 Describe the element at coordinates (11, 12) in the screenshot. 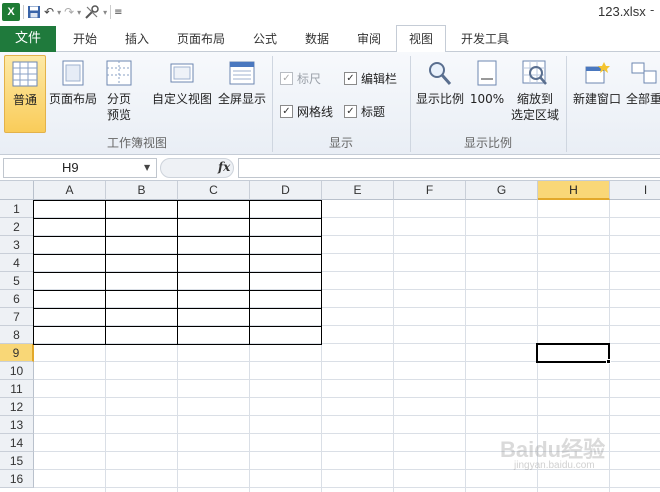

I see `excel-logo-icon: X` at that location.